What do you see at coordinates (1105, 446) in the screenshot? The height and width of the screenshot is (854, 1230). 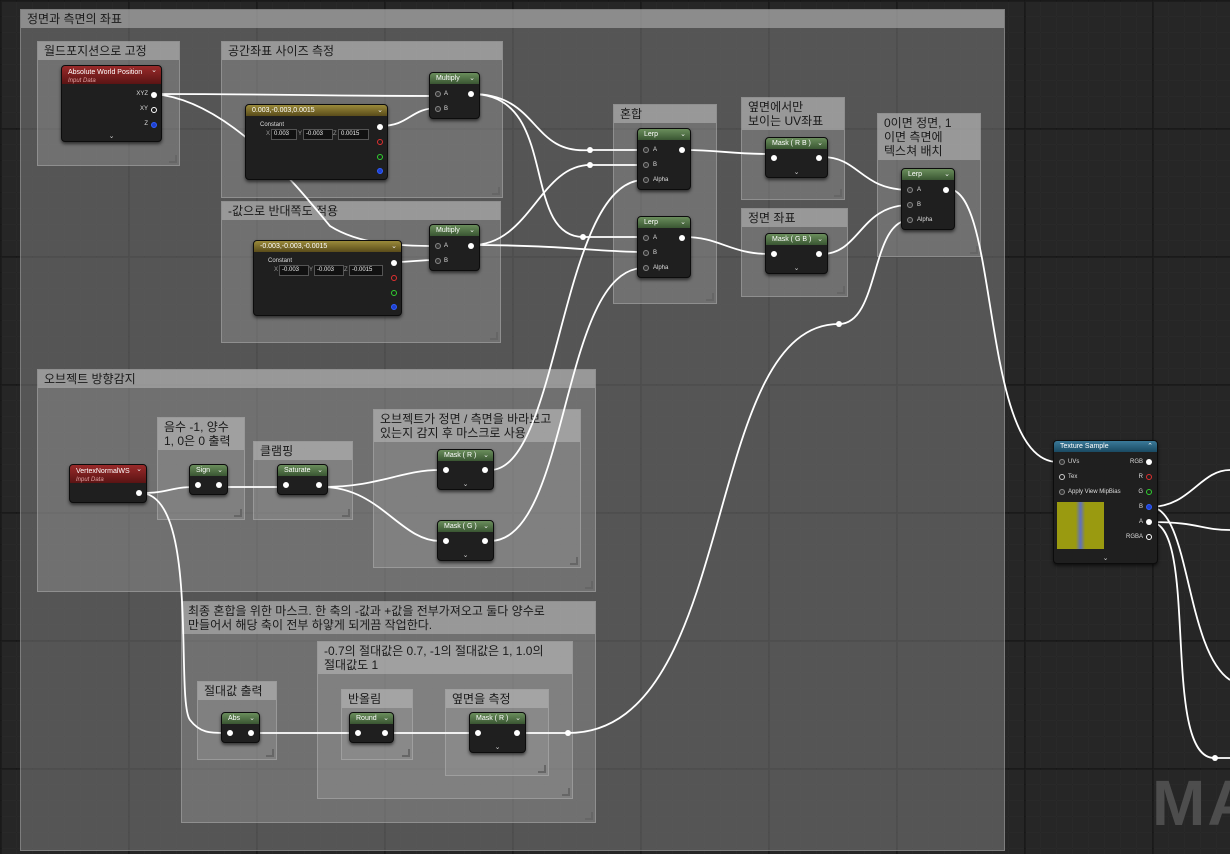 I see `node-header: Texture Sample ⌃` at bounding box center [1105, 446].